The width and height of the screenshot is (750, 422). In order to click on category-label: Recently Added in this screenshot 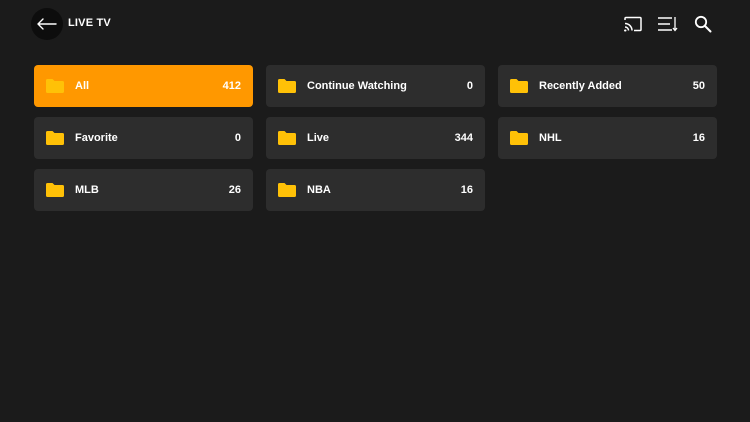, I will do `click(580, 86)`.